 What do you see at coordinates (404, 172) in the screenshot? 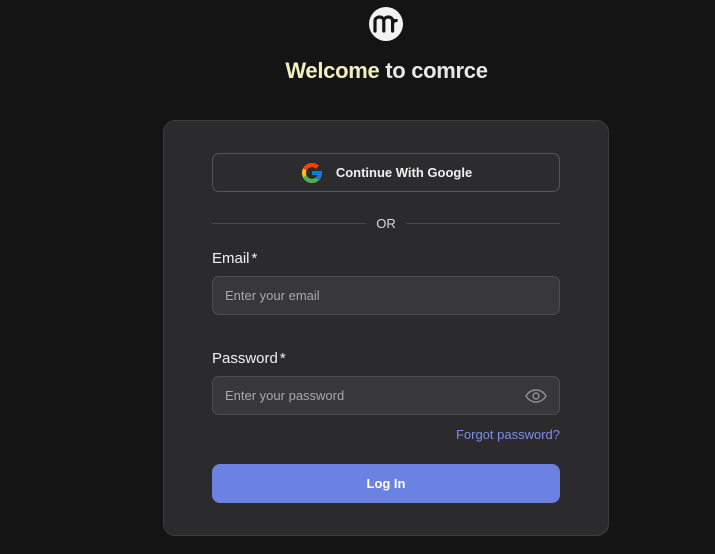
I see `google-button-label: Continue With Google` at bounding box center [404, 172].